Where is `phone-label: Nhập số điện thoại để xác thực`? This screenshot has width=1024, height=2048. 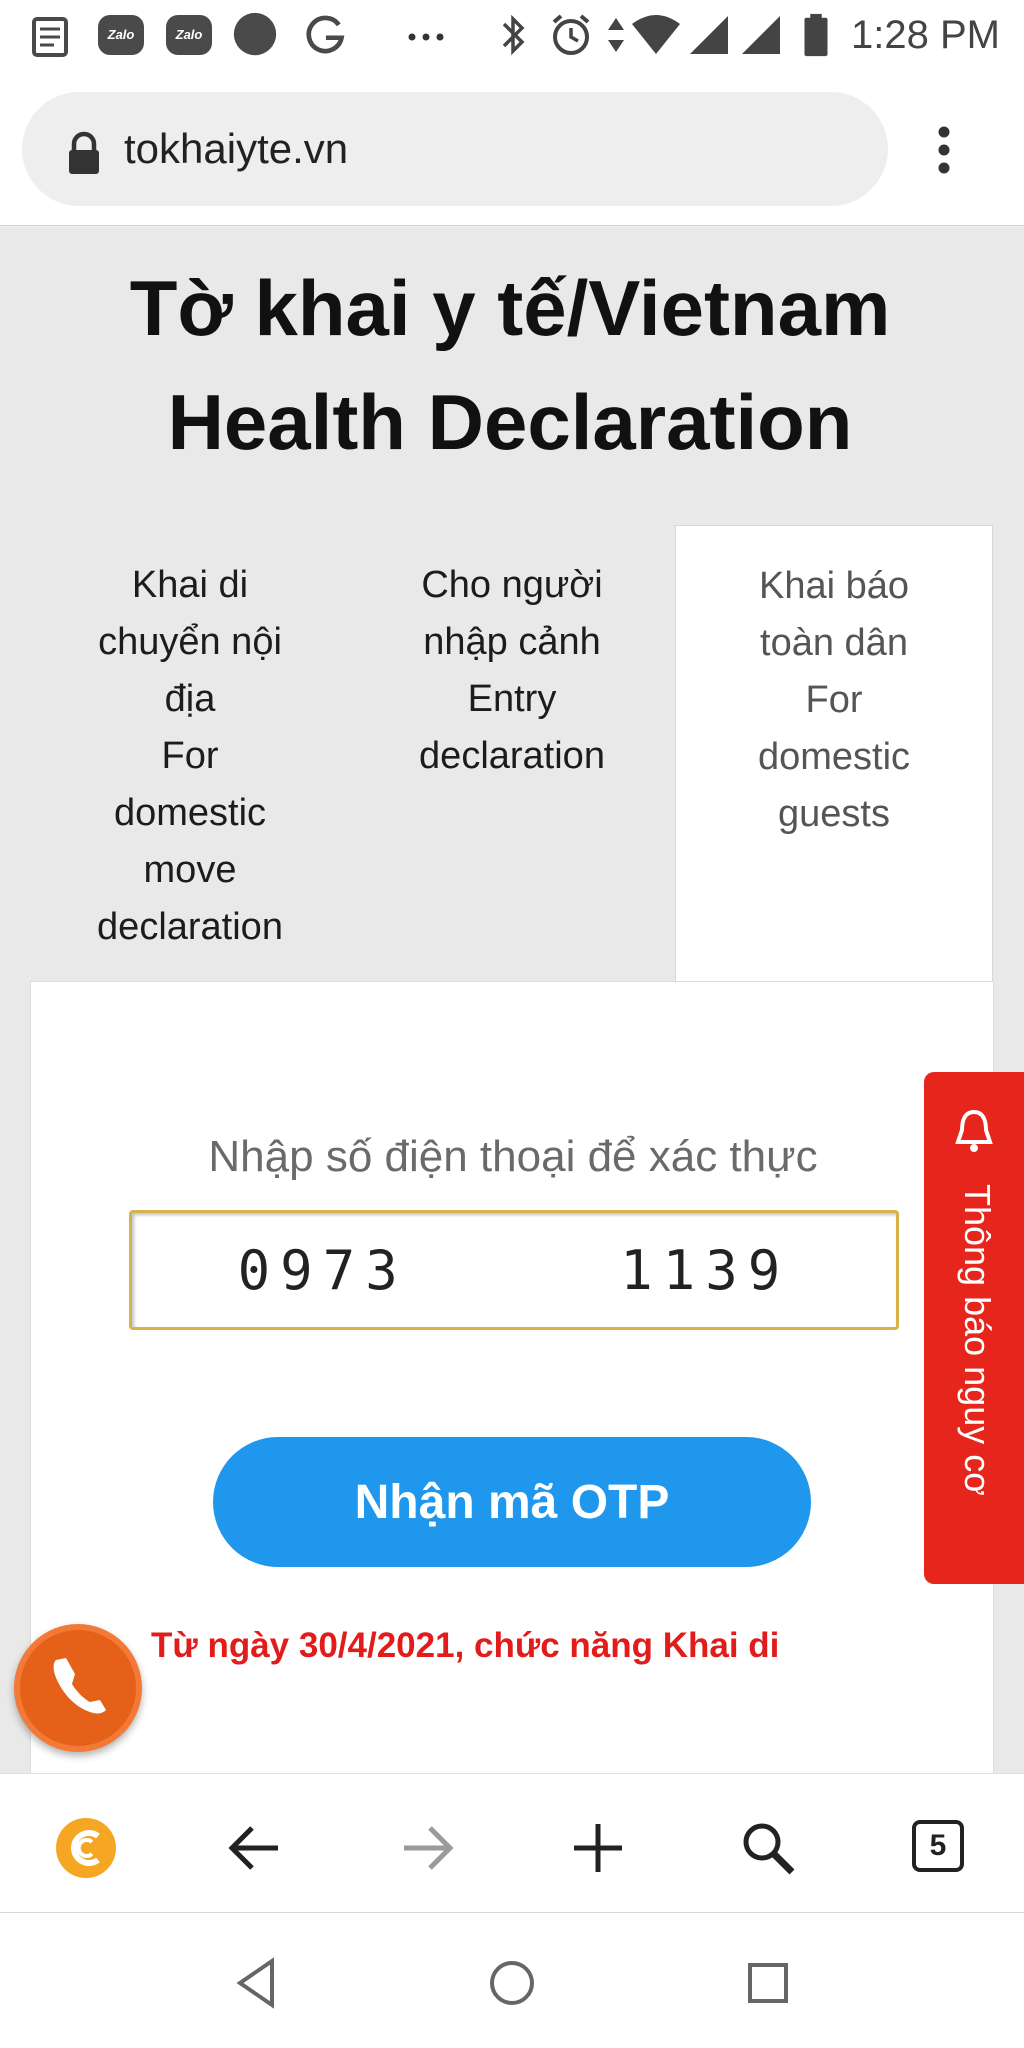
phone-label: Nhập số điện thoại để xác thực is located at coordinates (513, 1156).